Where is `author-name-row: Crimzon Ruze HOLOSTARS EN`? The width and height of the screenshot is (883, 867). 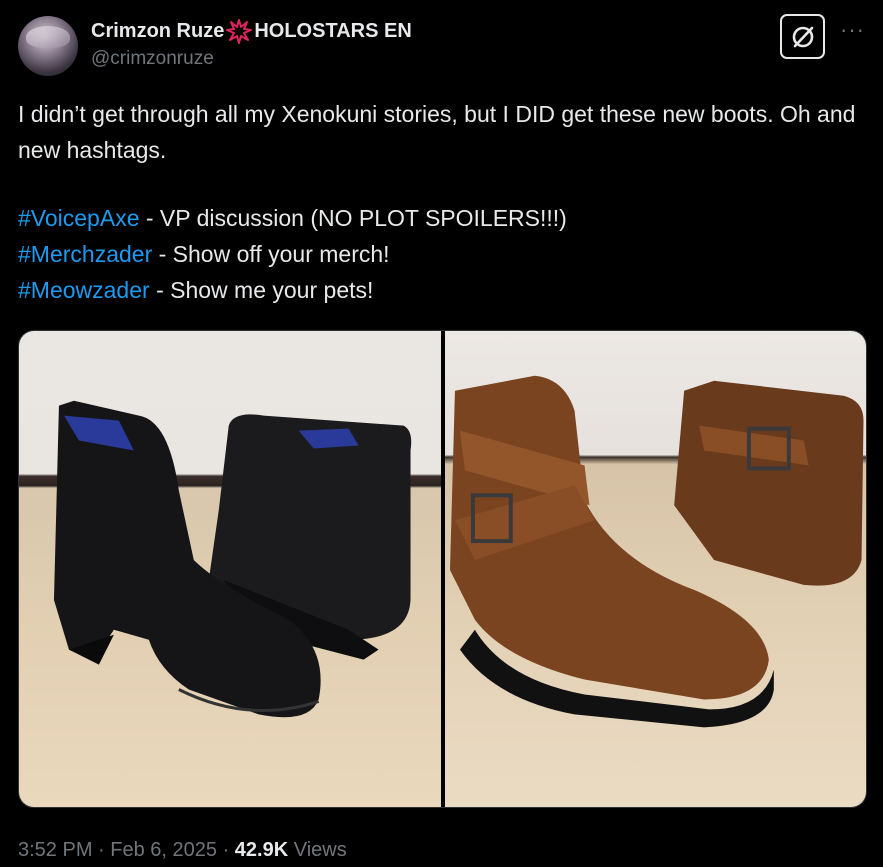 author-name-row: Crimzon Ruze HOLOSTARS EN is located at coordinates (251, 31).